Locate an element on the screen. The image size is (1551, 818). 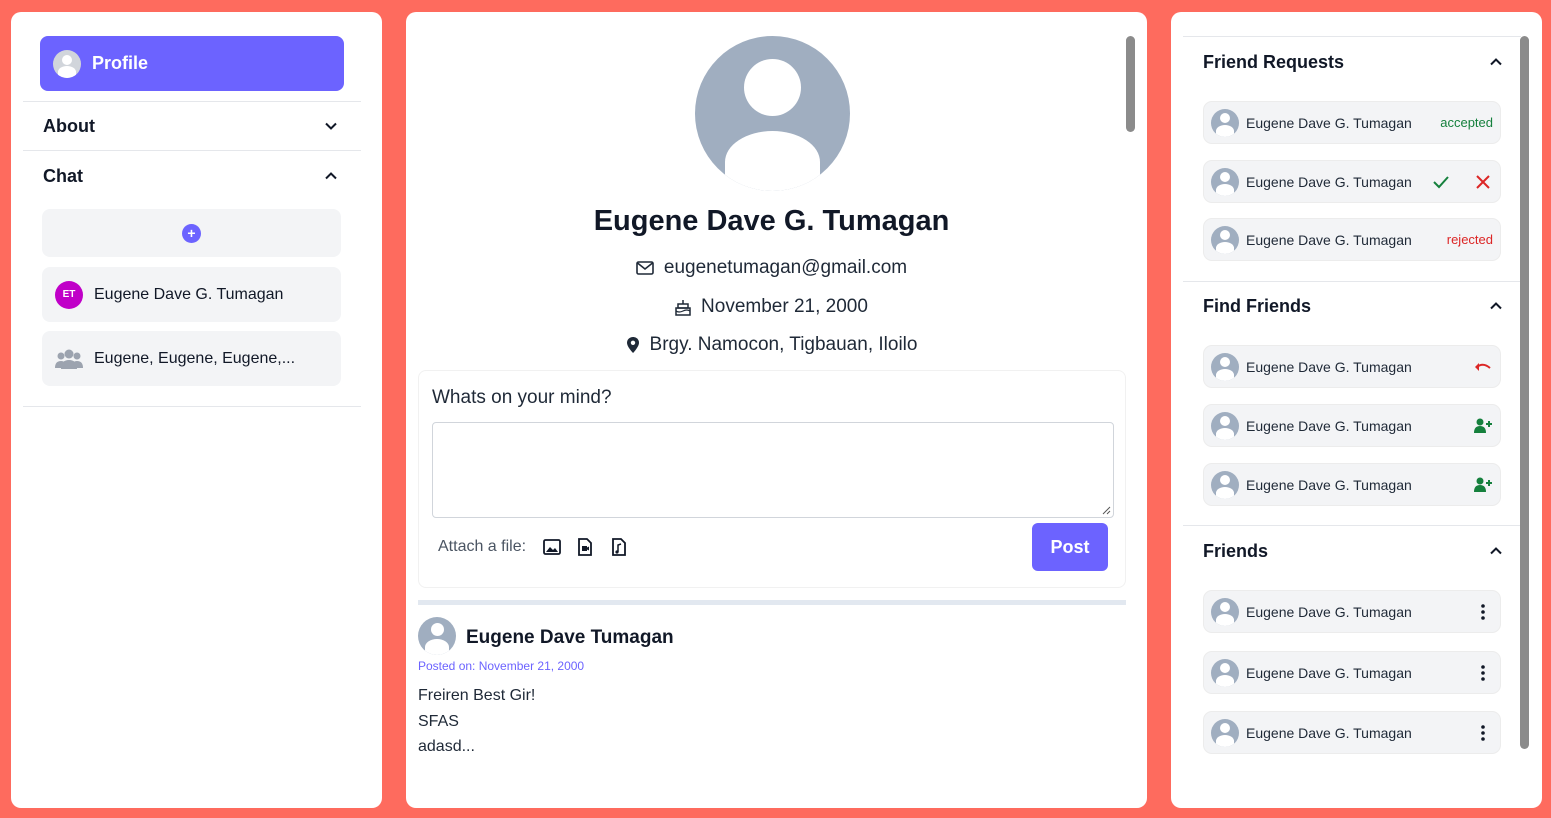
undo-icon is located at coordinates (1483, 367).